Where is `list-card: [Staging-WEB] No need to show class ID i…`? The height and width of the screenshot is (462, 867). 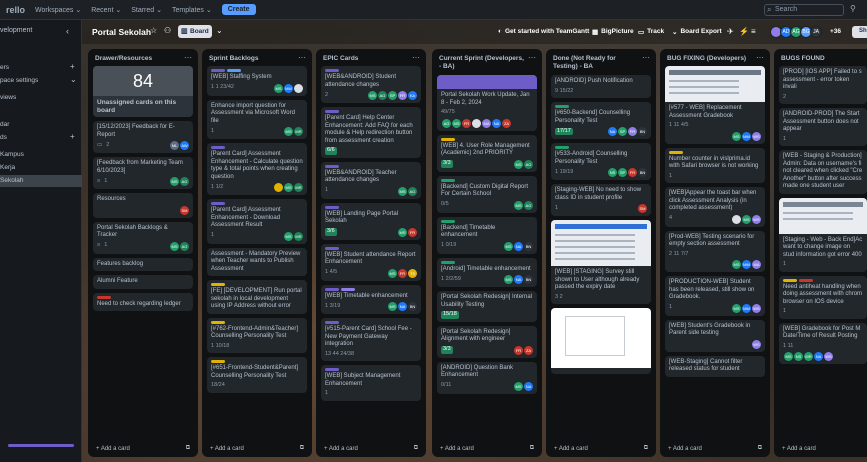 list-card: [Staging-WEB] No need to show class ID i… is located at coordinates (601, 200).